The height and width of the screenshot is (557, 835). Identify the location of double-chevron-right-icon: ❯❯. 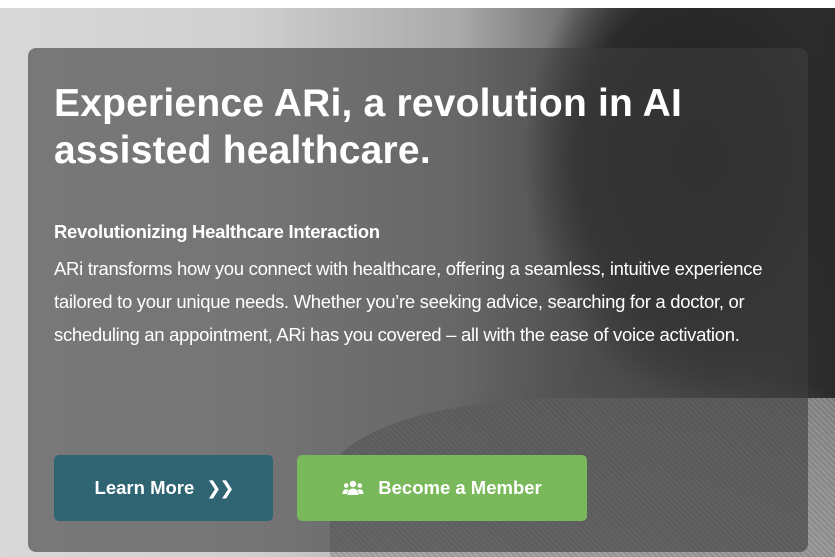
(220, 487).